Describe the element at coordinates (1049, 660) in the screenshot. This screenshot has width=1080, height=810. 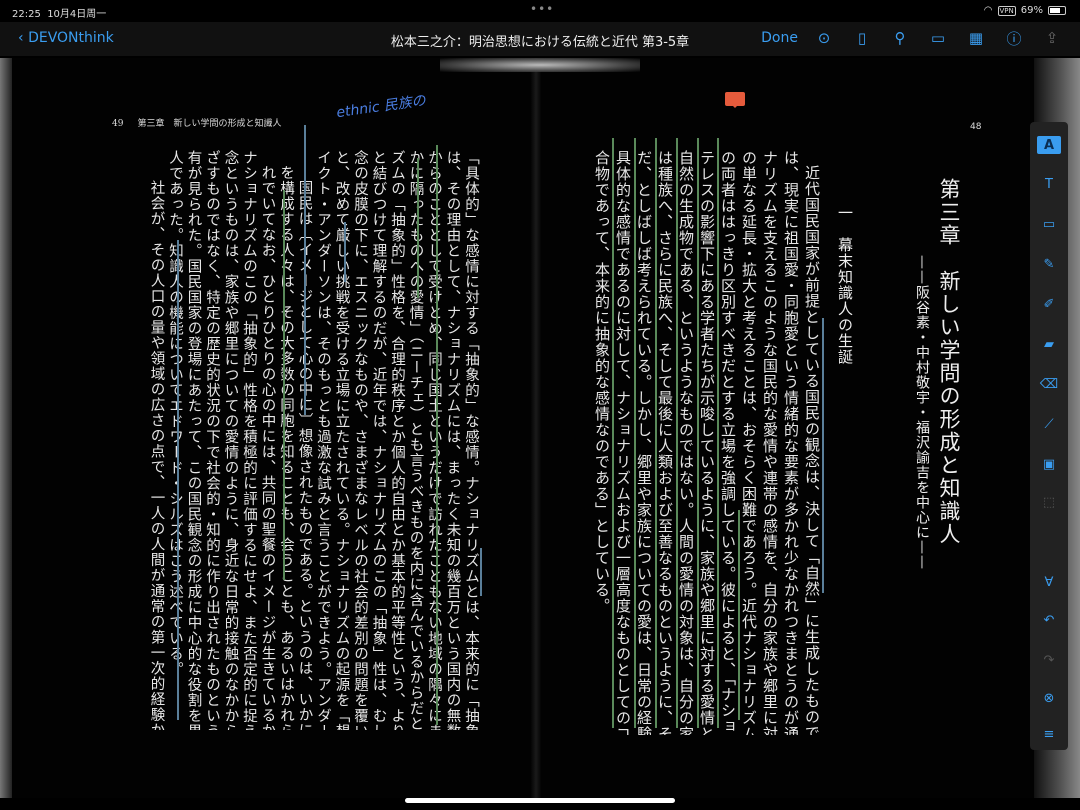
I see `redo-icon: ↷` at that location.